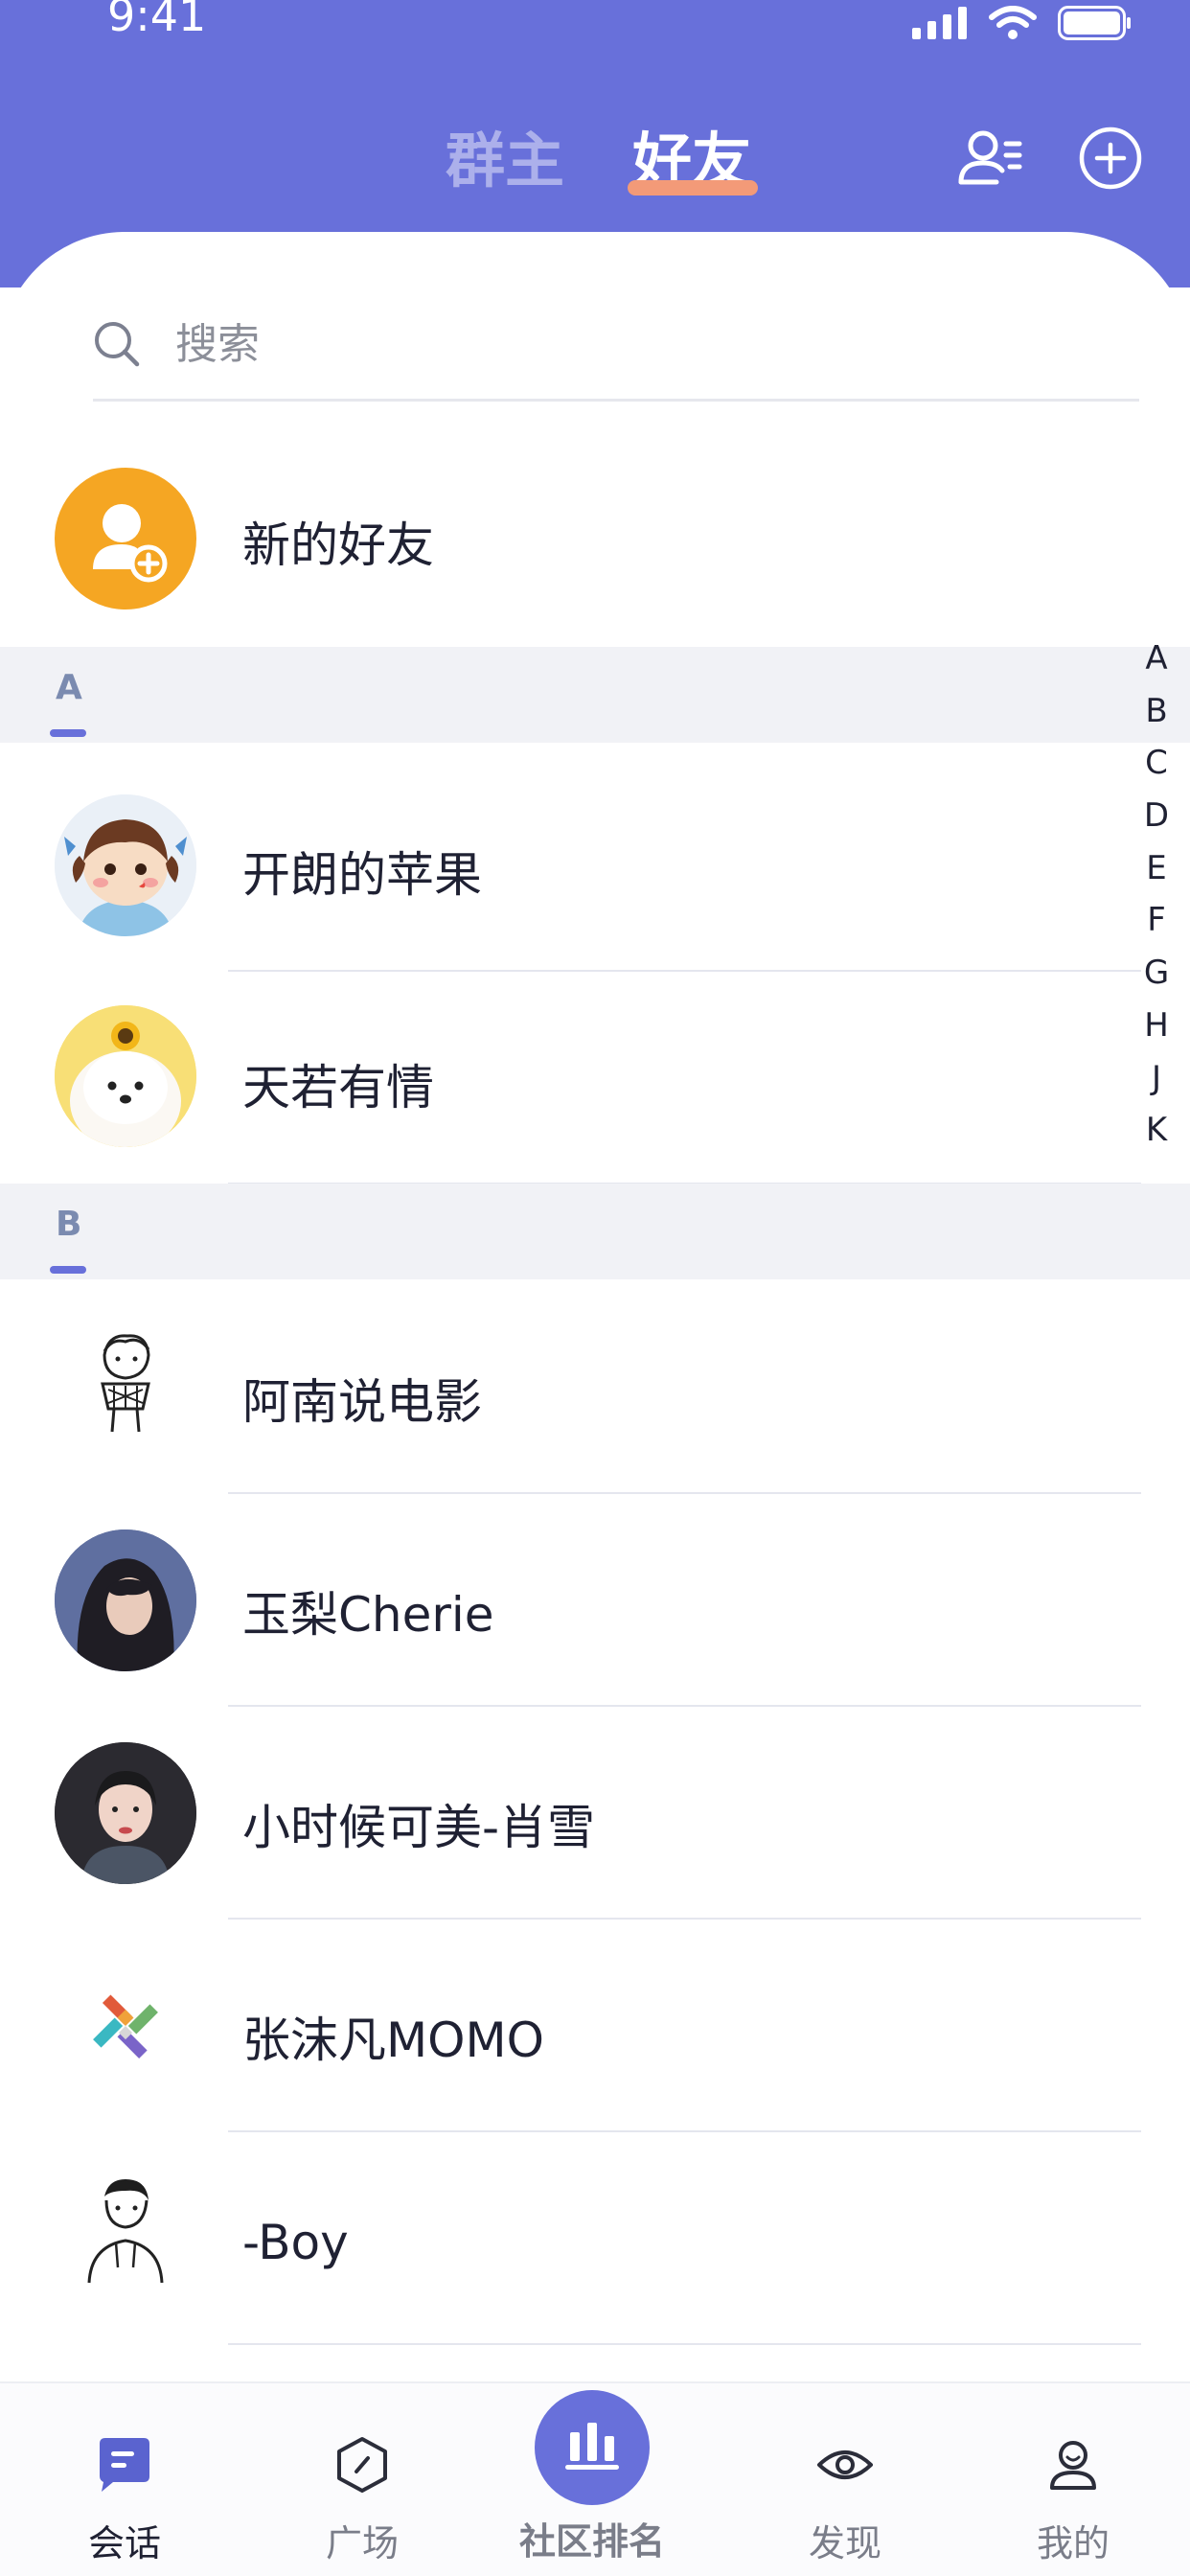 The height and width of the screenshot is (2576, 1190). I want to click on nav-square-label: 广场, so click(362, 2543).